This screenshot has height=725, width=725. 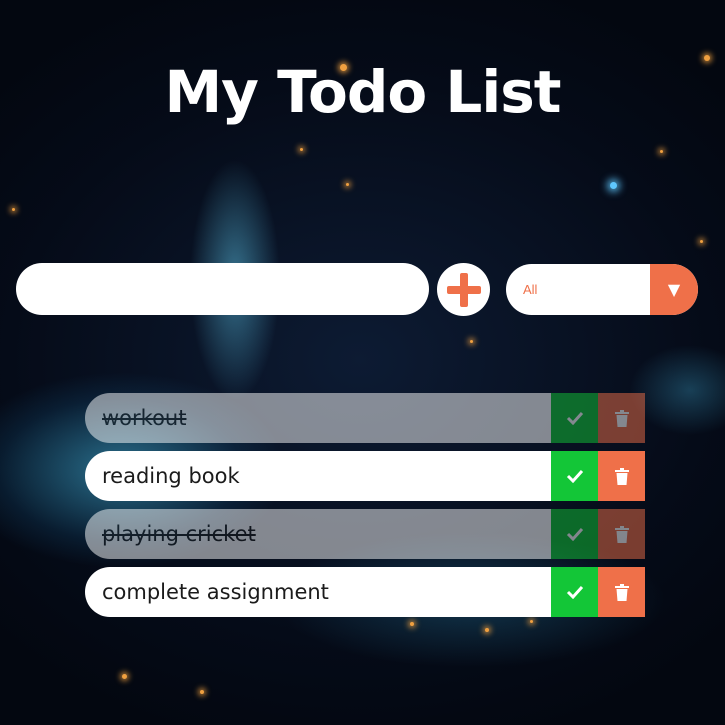 I want to click on add-todo-button, so click(x=463, y=289).